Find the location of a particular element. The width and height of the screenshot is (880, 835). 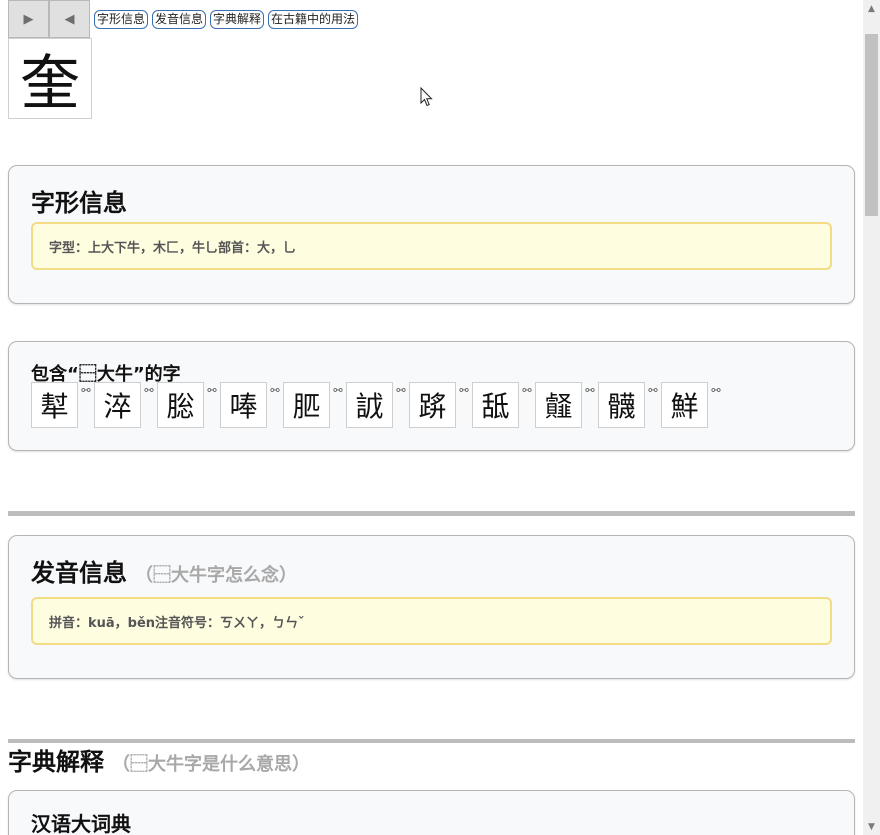

mouse-cursor-icon is located at coordinates (426, 97).